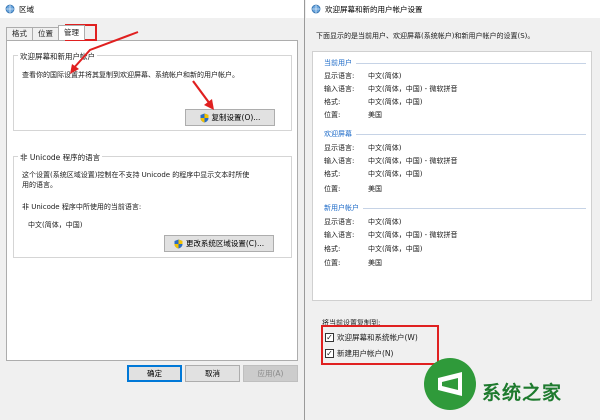 Image resolution: width=600 pixels, height=420 pixels. Describe the element at coordinates (377, 337) in the screenshot. I see `checkbox-label: 欢迎屏幕和系统帐户(W)` at that location.